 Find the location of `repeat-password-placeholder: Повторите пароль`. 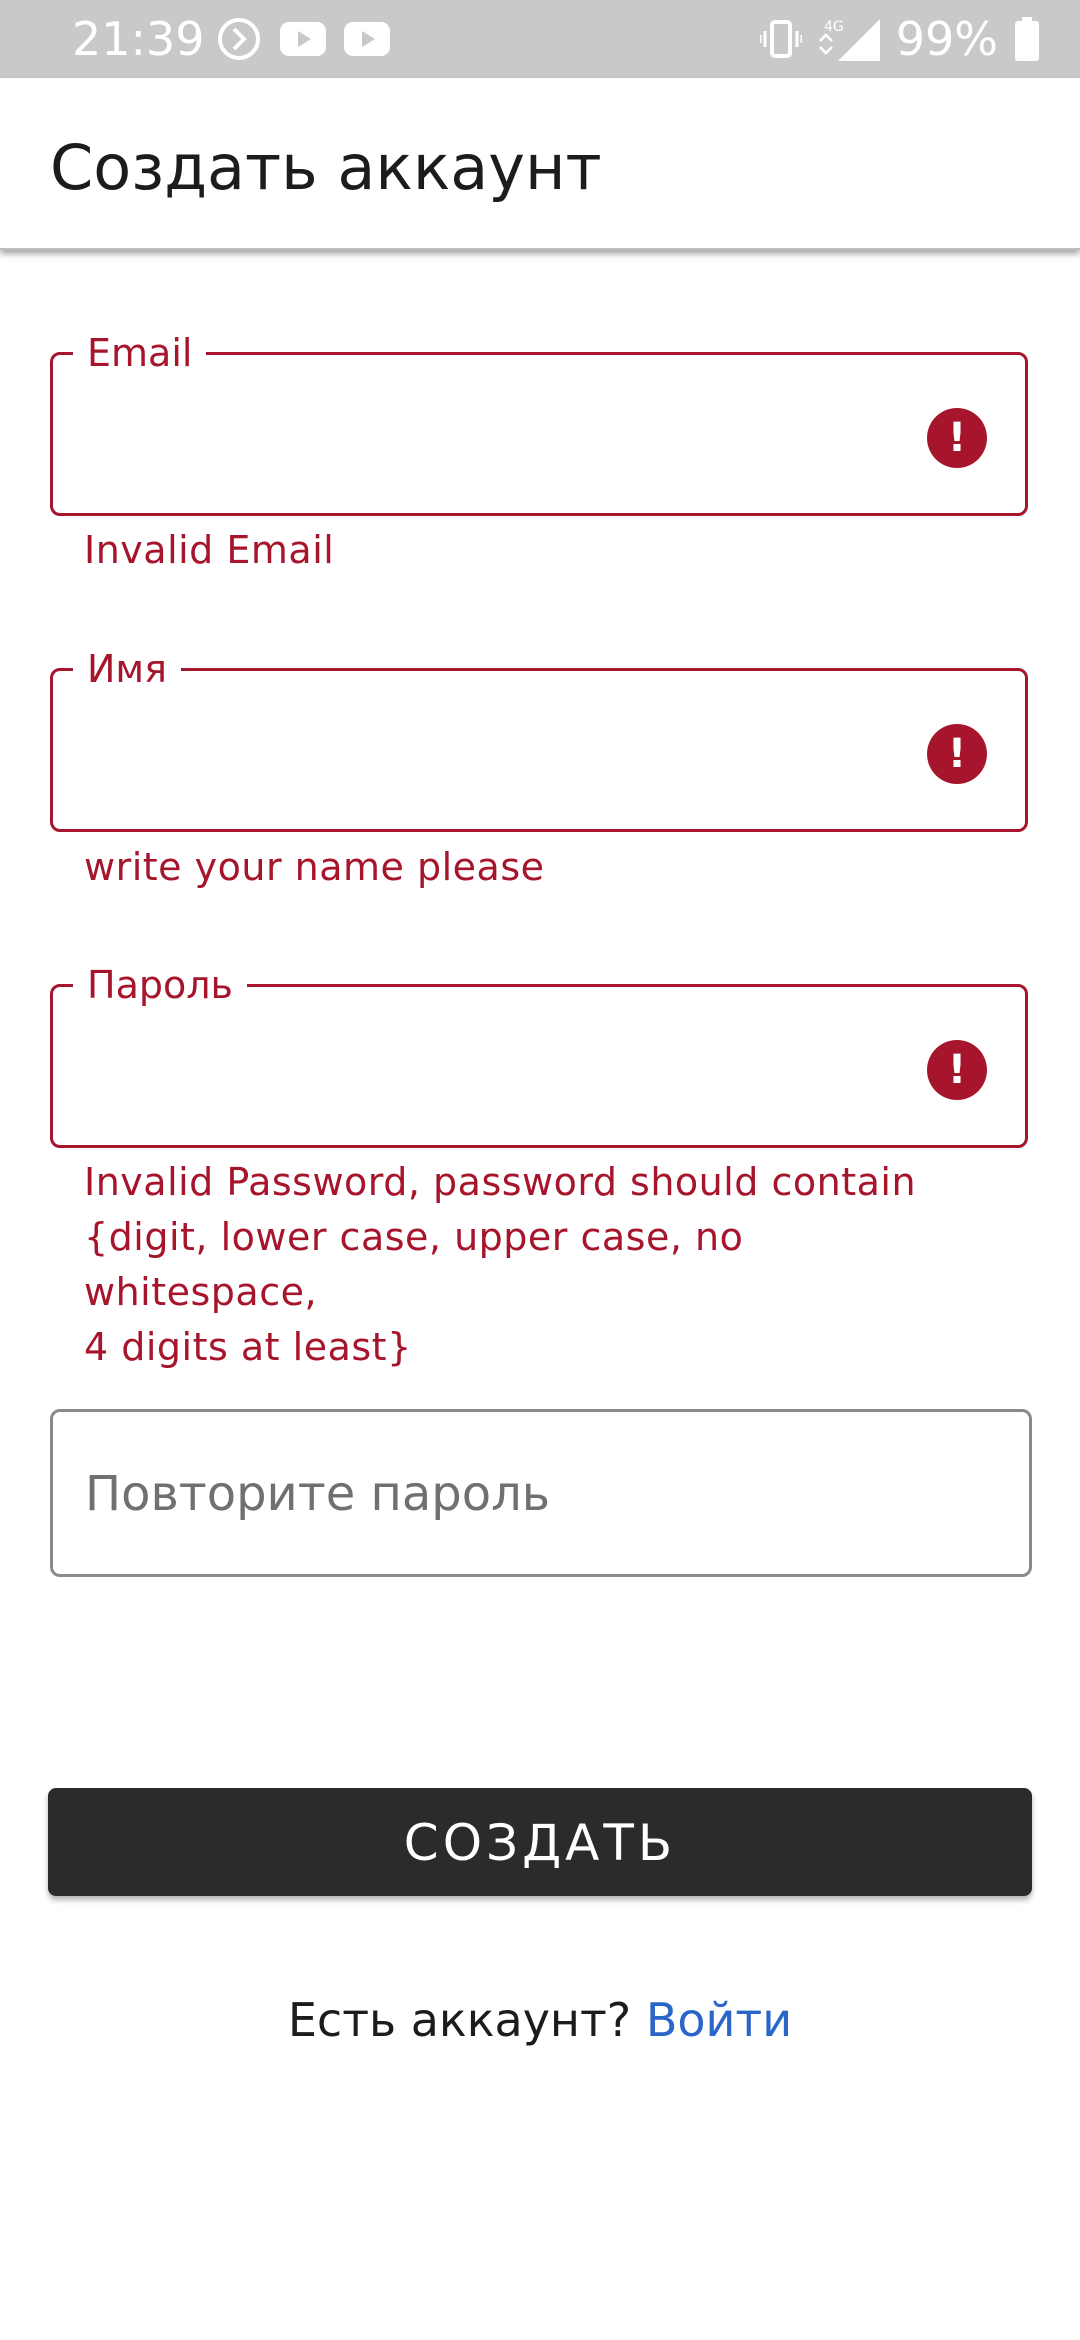

repeat-password-placeholder: Повторите пароль is located at coordinates (318, 1494).